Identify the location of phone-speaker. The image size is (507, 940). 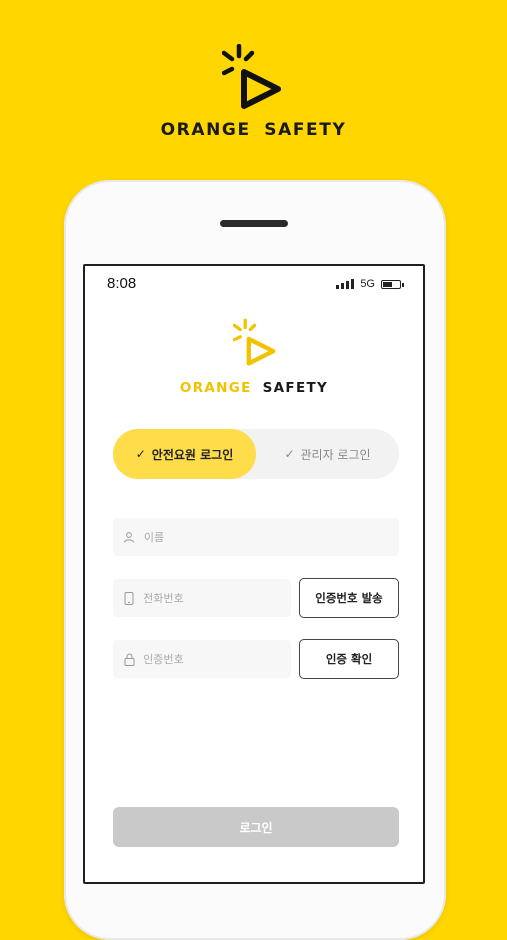
(254, 223).